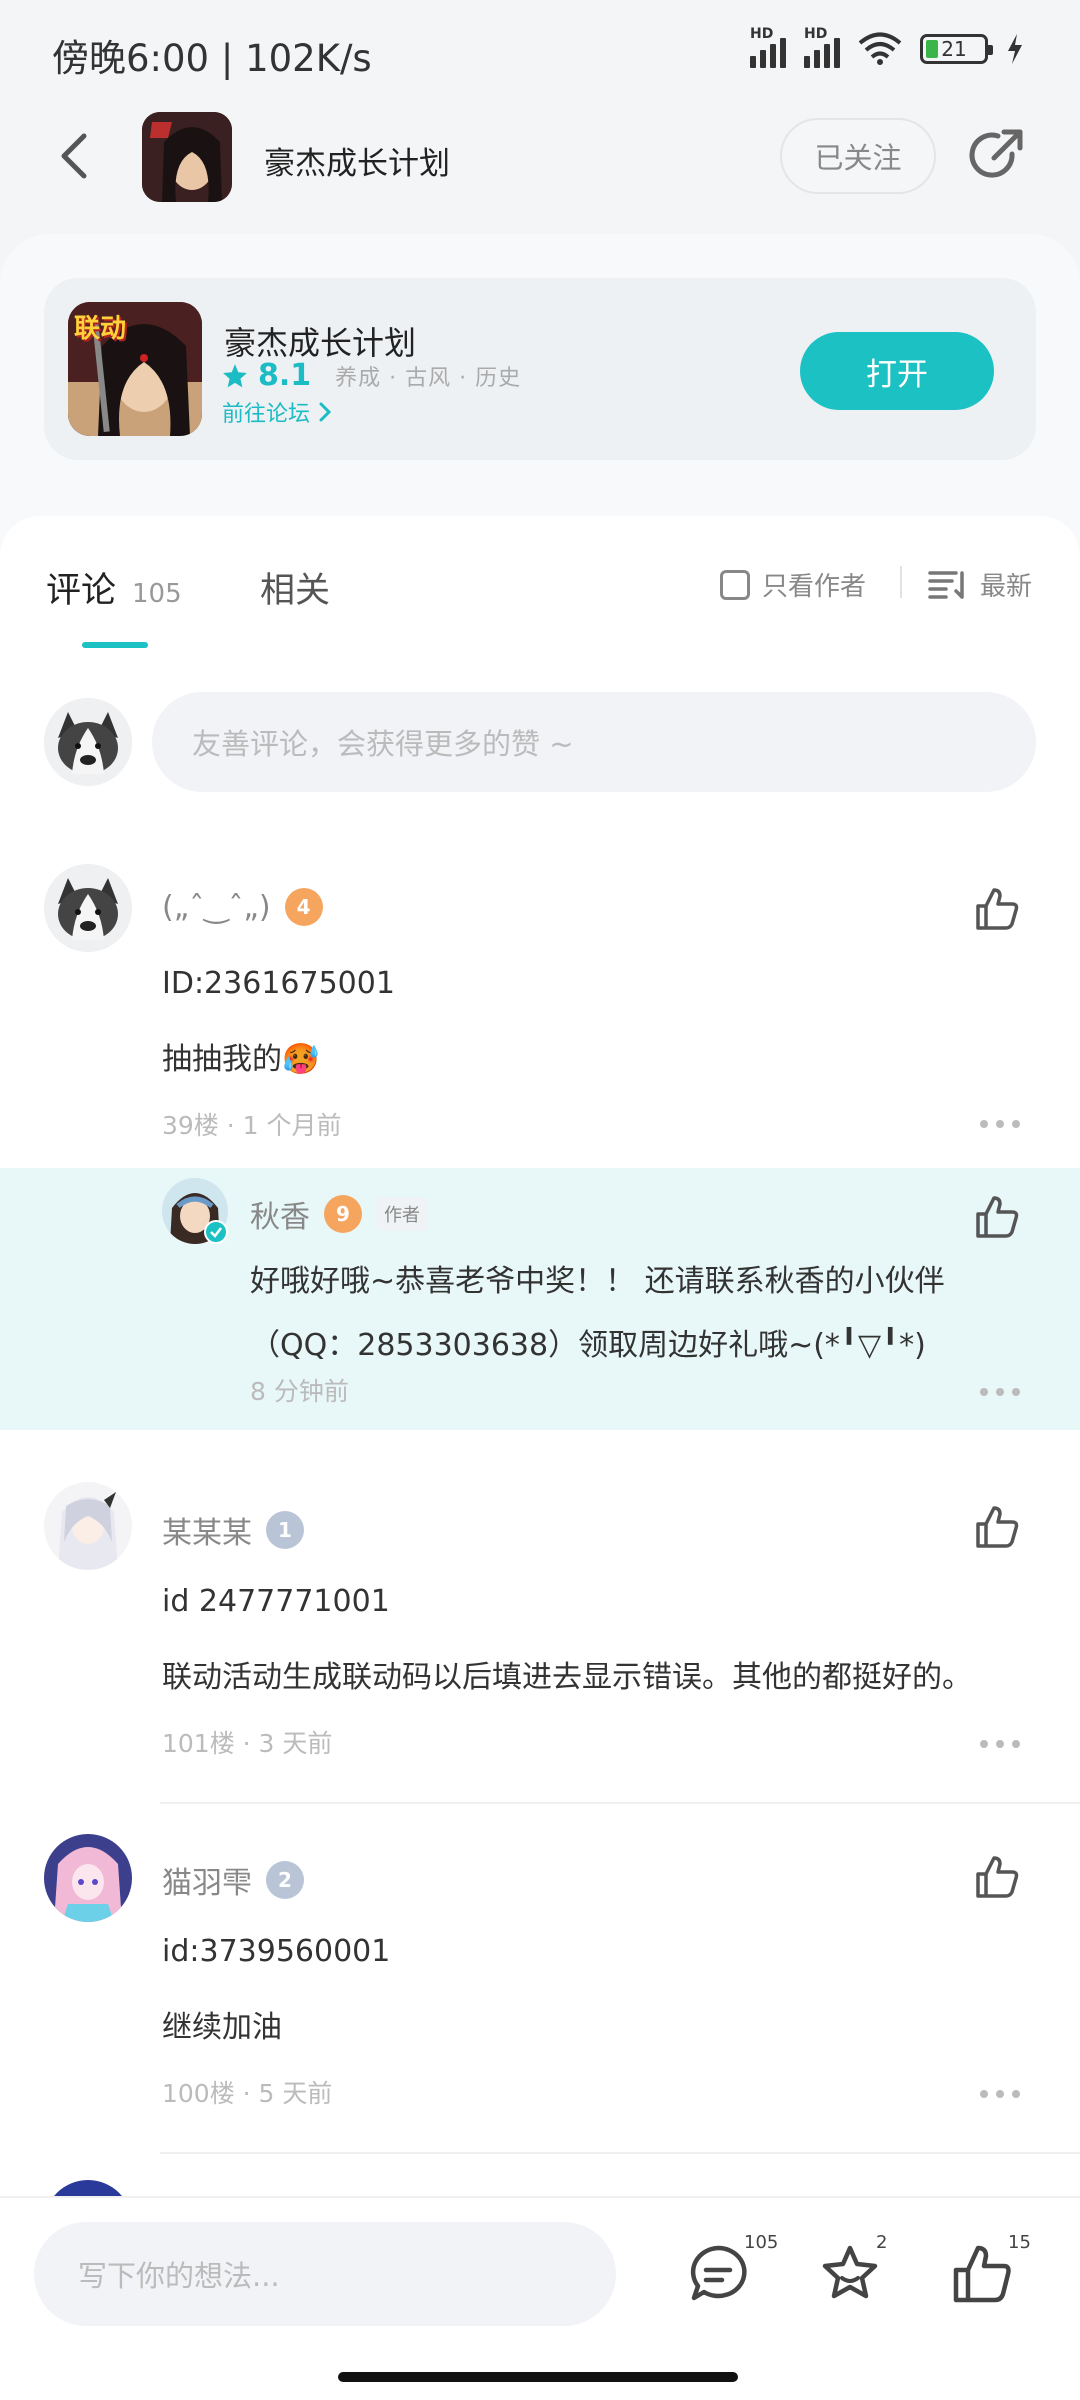 The height and width of the screenshot is (2400, 1080). I want to click on tab-indicator, so click(115, 645).